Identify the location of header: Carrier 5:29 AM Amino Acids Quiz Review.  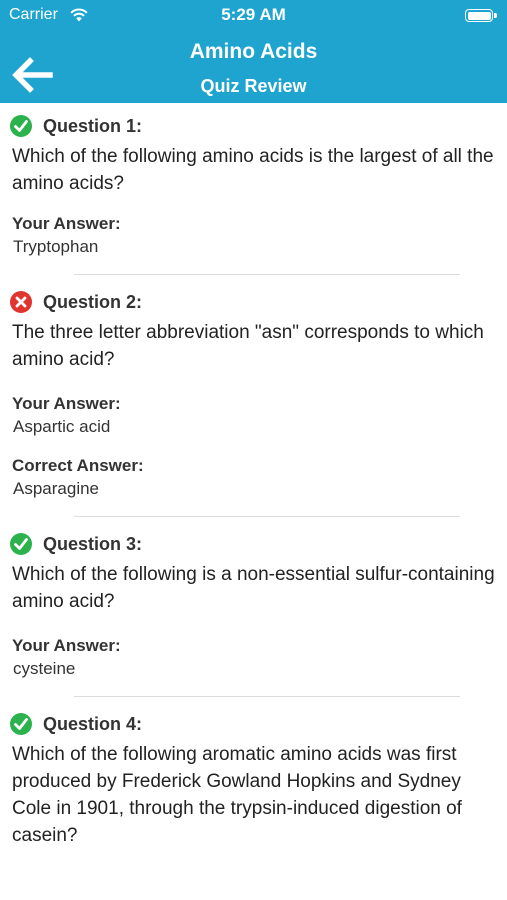
(253, 51).